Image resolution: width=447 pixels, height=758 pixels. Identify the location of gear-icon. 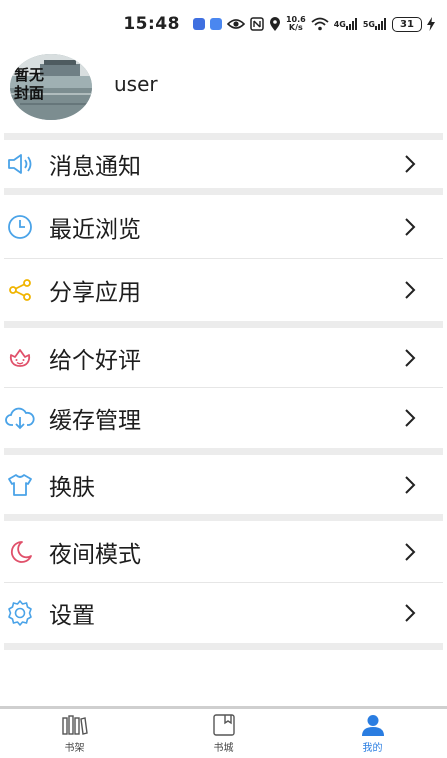
(20, 613).